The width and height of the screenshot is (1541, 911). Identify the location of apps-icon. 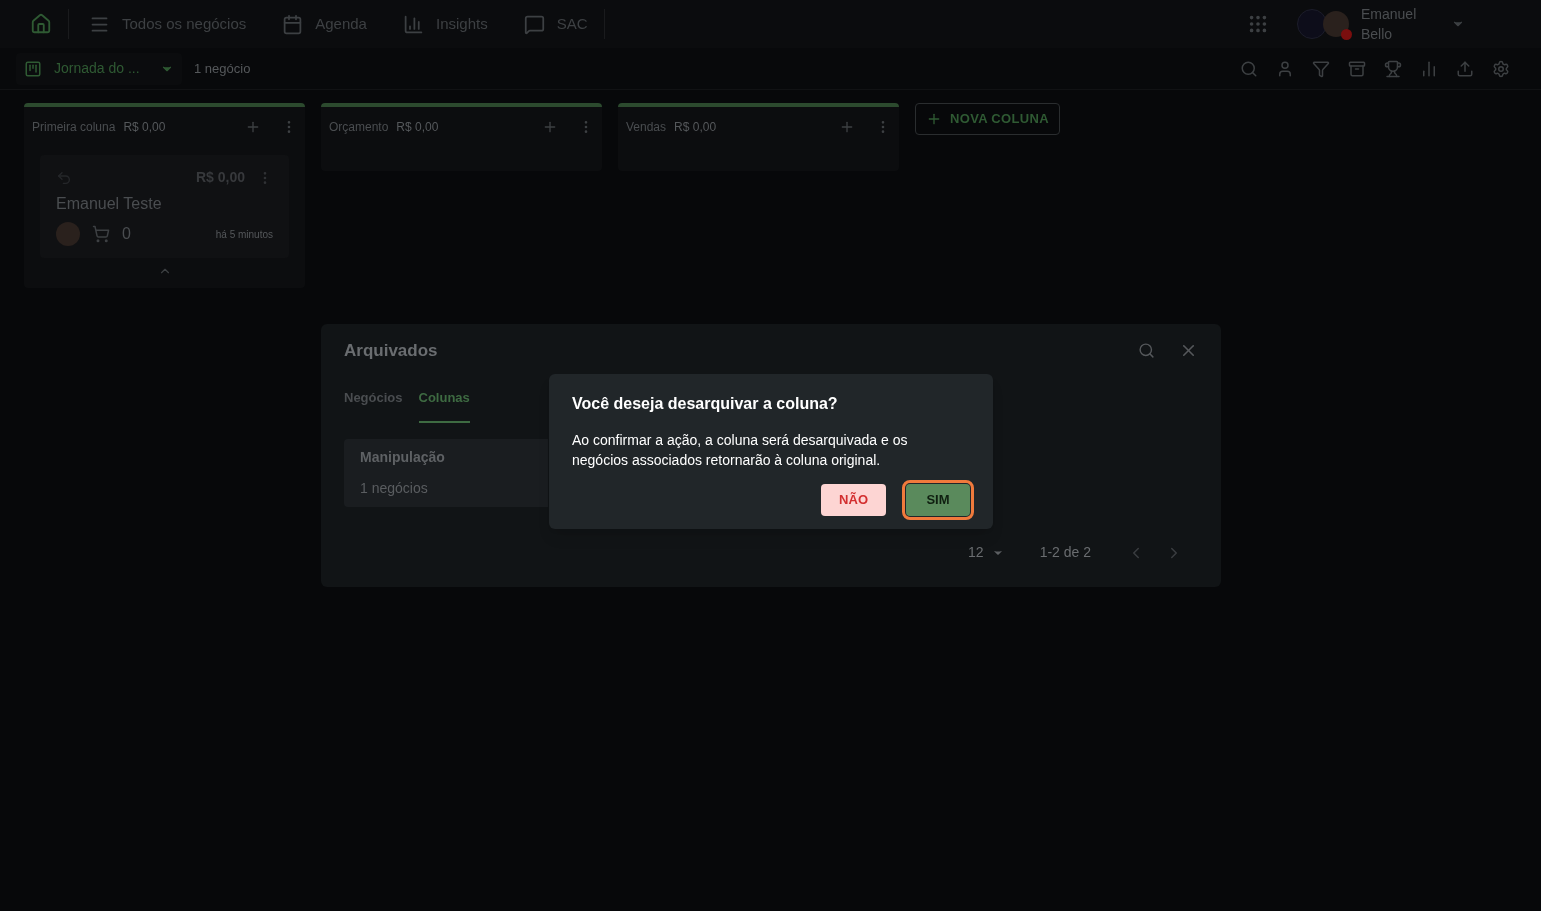
(1258, 24).